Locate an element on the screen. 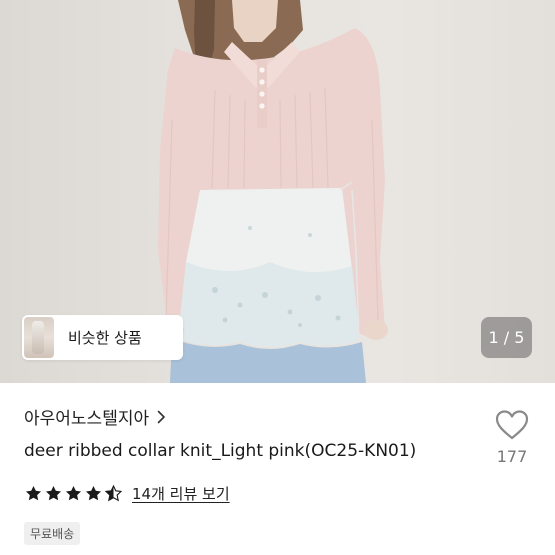  similar-products-label: 비슷한 상품 is located at coordinates (105, 338).